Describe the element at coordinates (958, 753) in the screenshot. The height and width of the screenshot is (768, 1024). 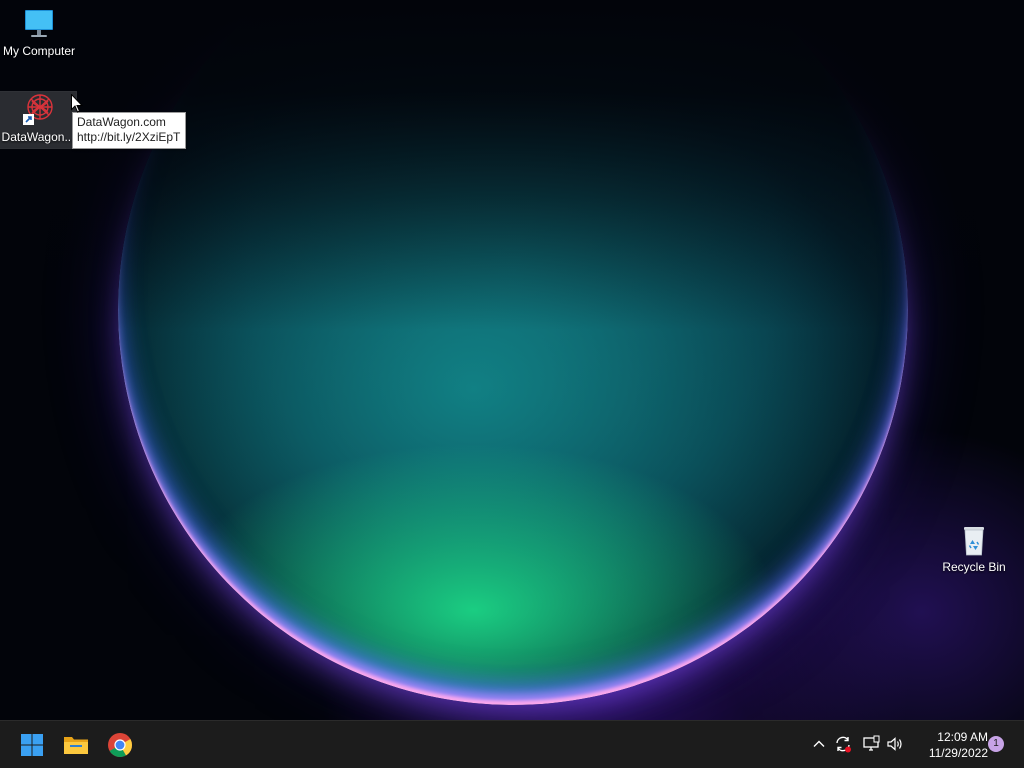
I see `clock-date: 11/29/2022` at that location.